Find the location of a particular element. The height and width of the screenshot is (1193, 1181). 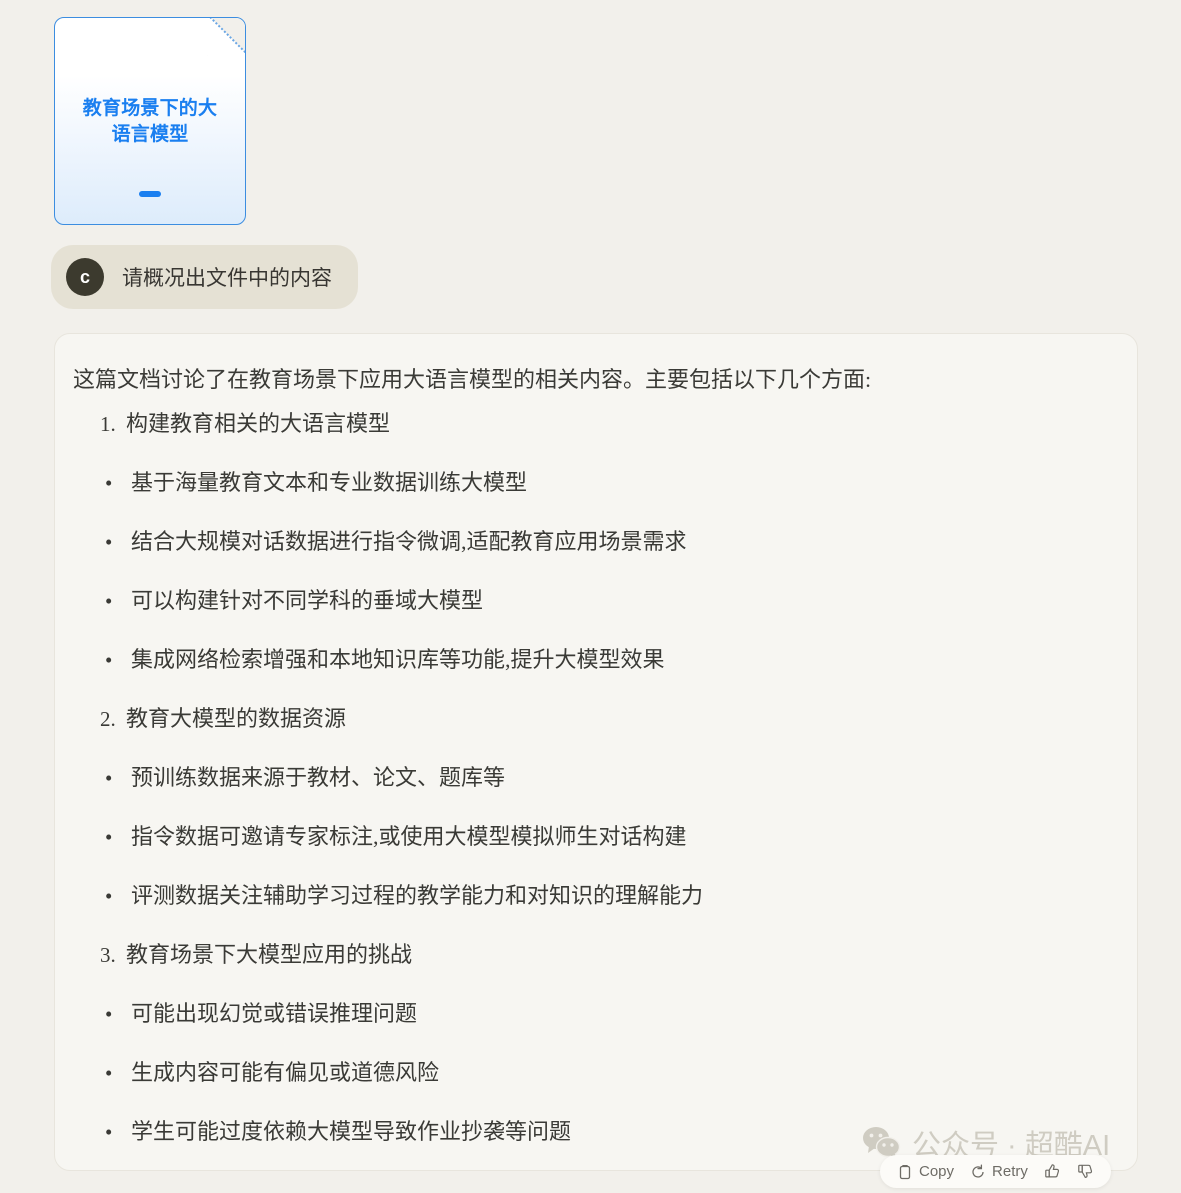

list-item-text: 构建教育相关的大语言模型 is located at coordinates (258, 423).